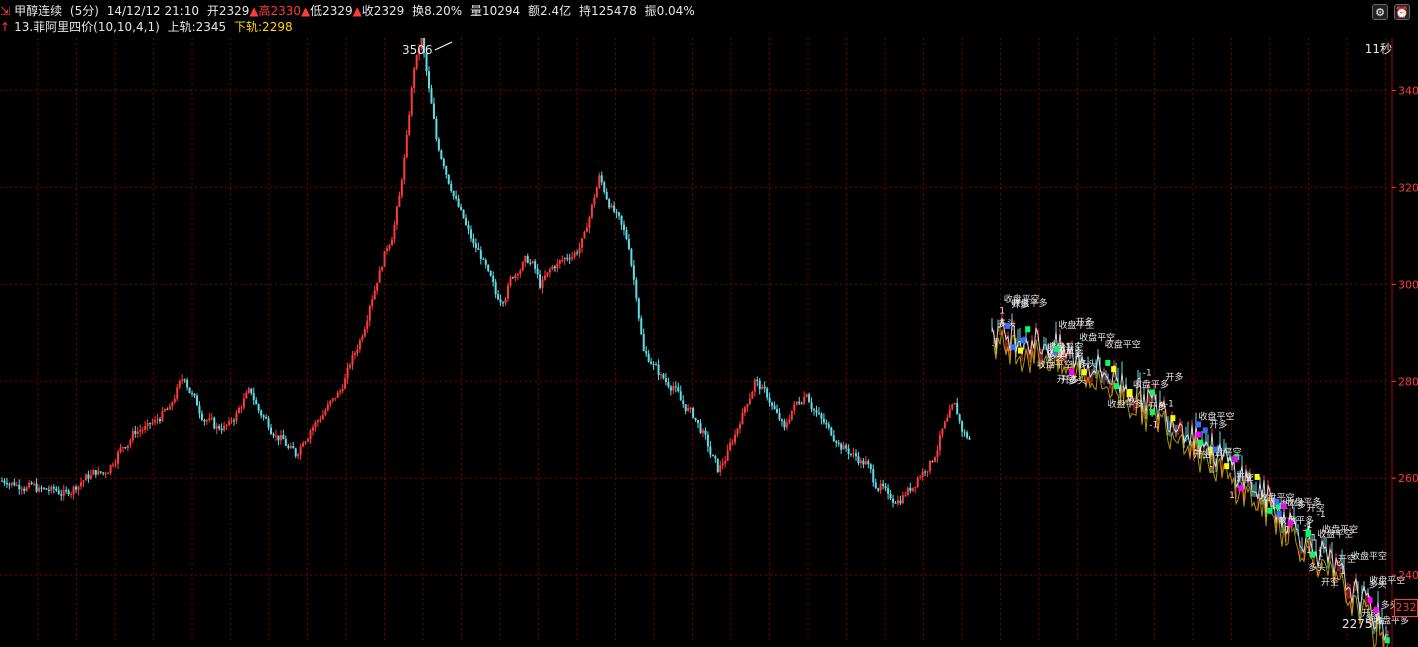 The width and height of the screenshot is (1418, 647). Describe the element at coordinates (38, 11) in the screenshot. I see `symbol-label: 甲醇连续` at that location.